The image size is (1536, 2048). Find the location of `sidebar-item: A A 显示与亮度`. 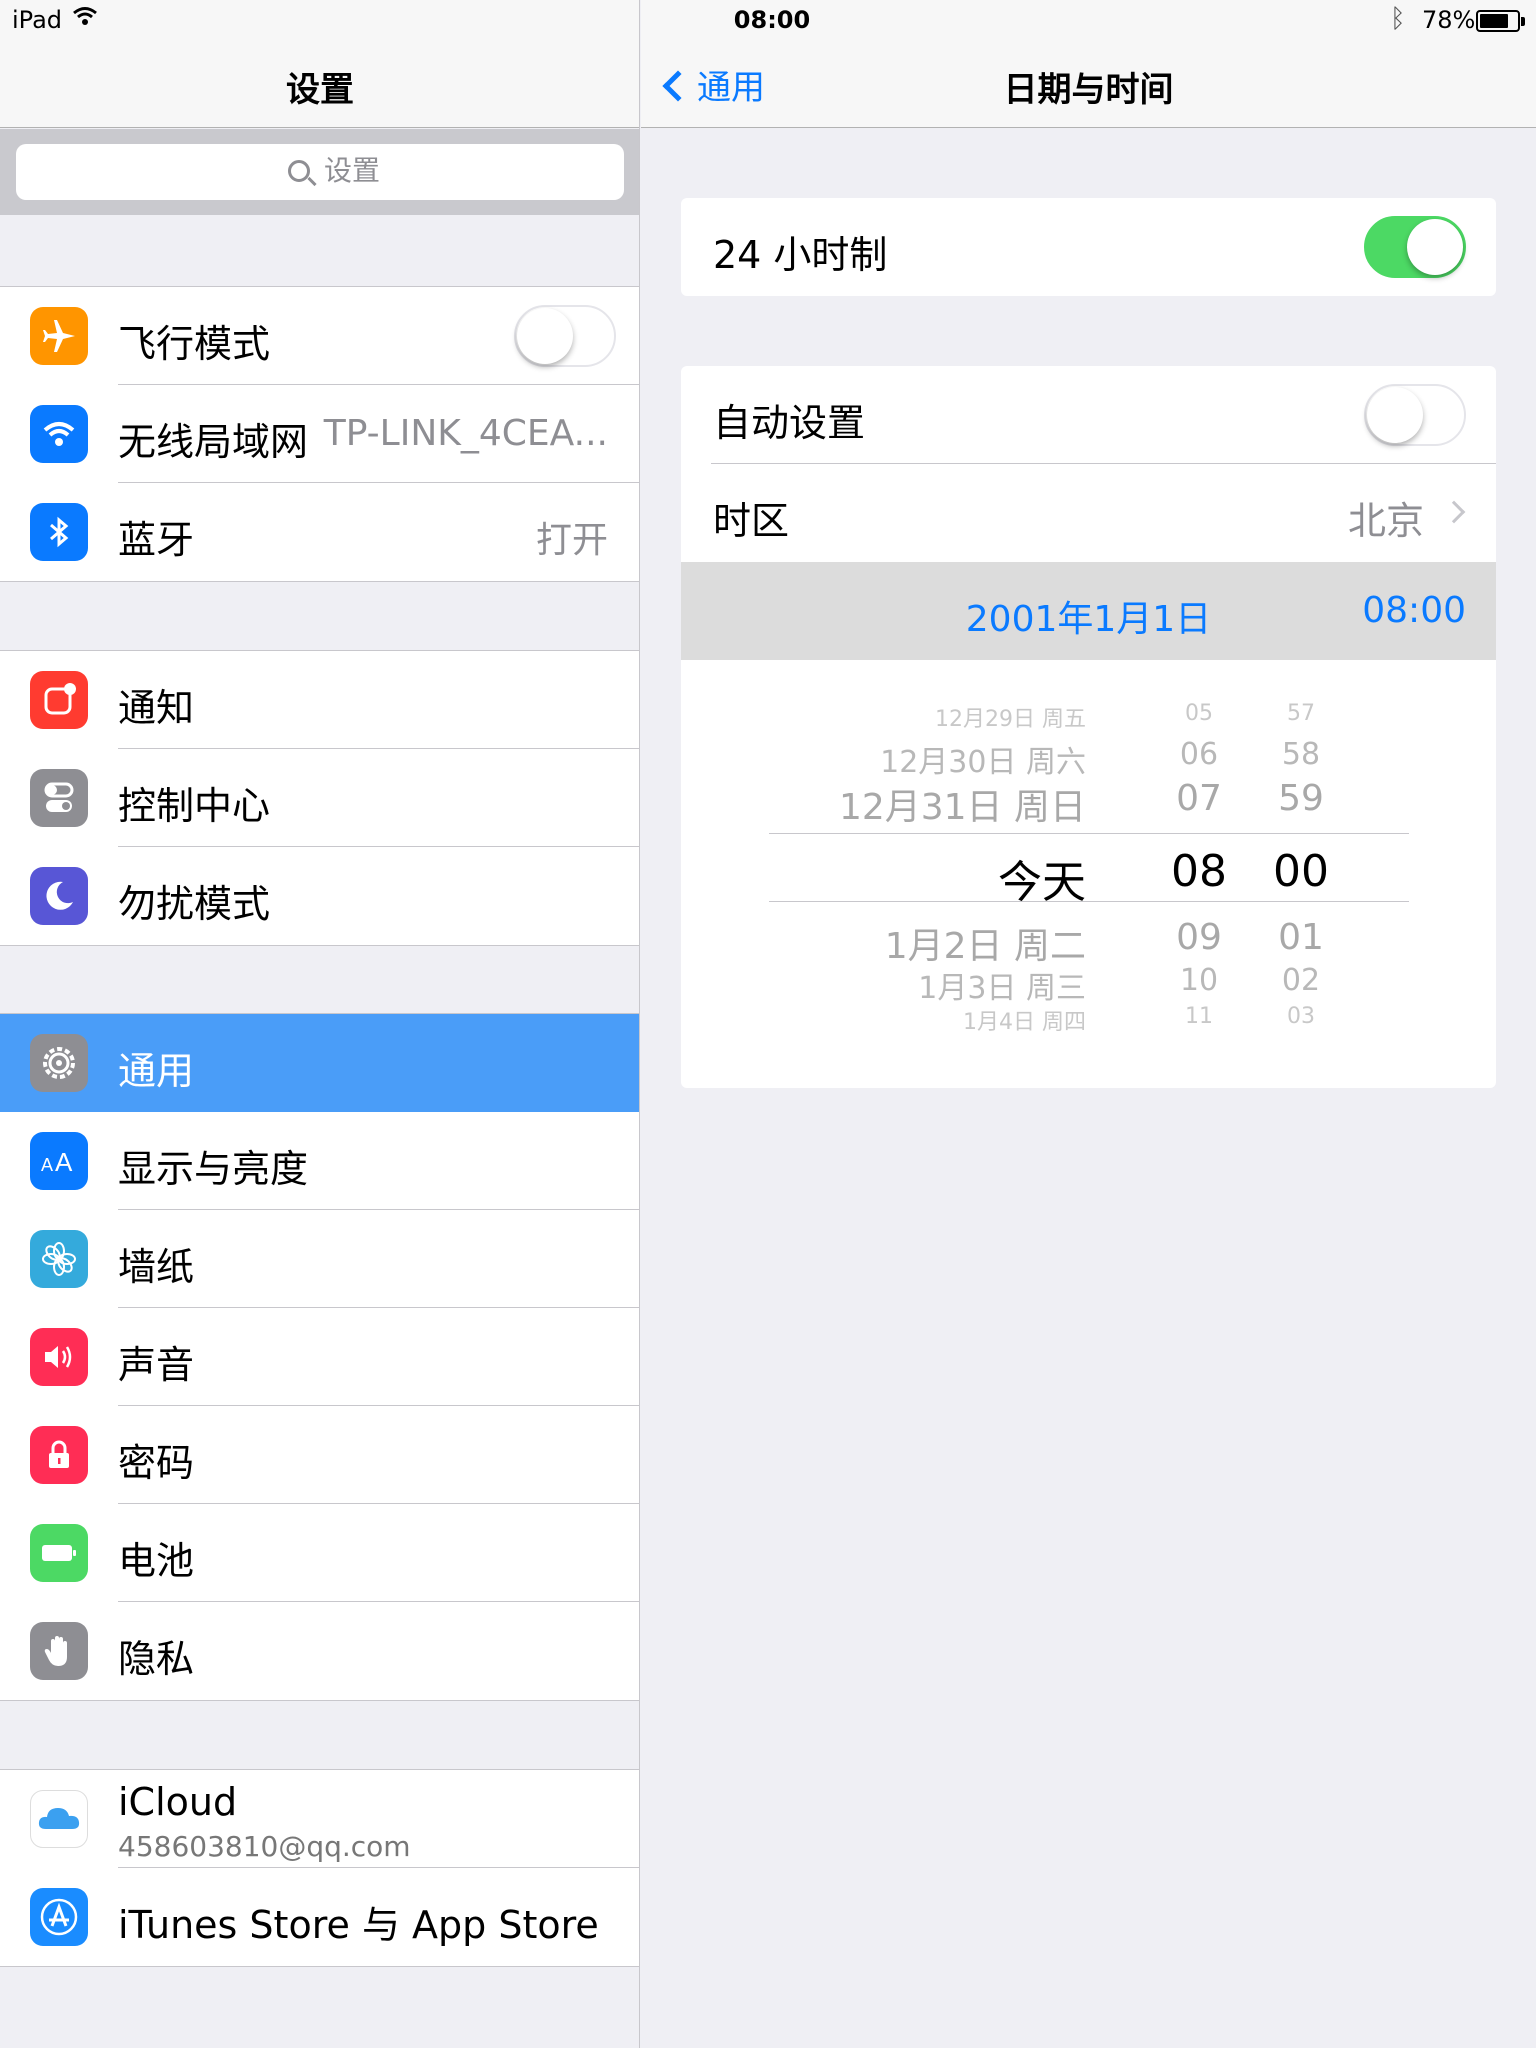

sidebar-item: A A 显示与亮度 is located at coordinates (319, 1161).